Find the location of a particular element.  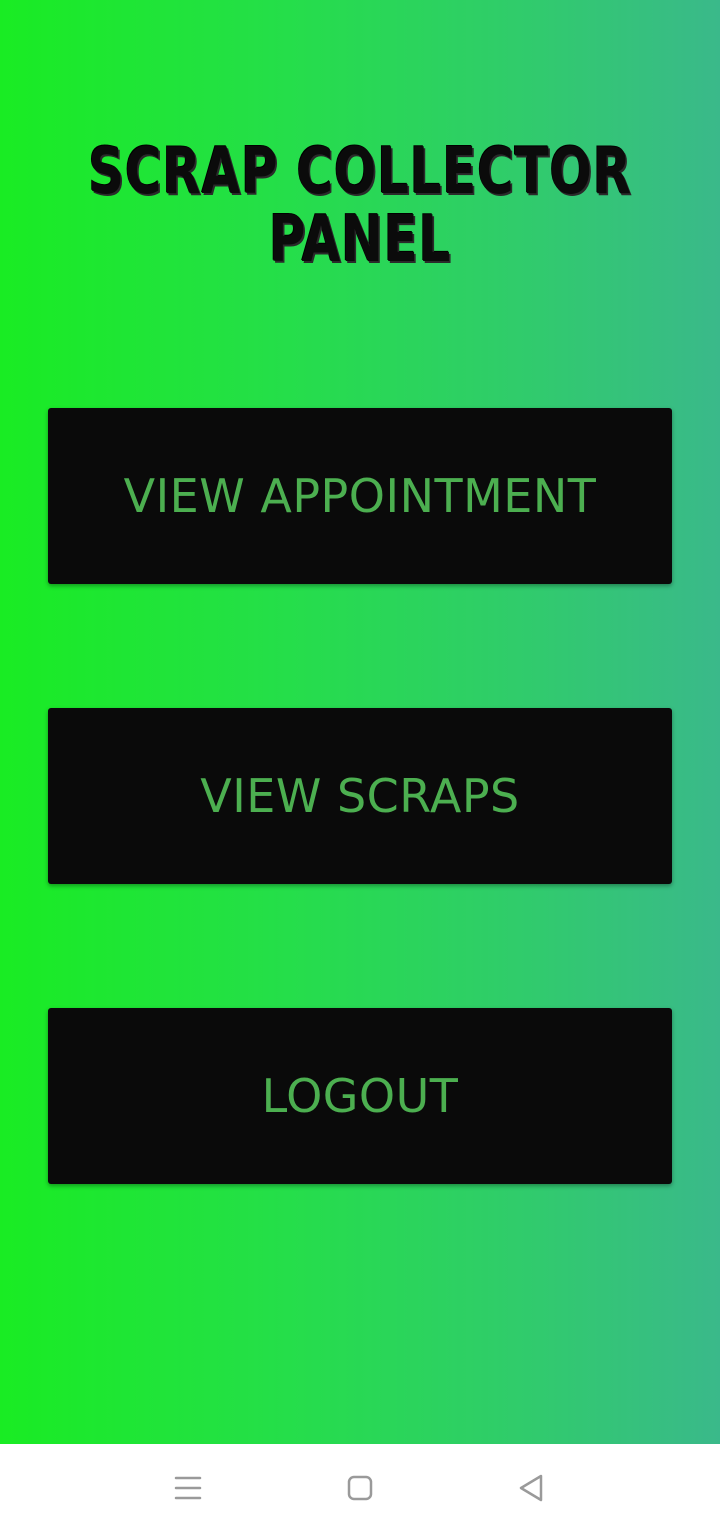

home-icon is located at coordinates (360, 1487).